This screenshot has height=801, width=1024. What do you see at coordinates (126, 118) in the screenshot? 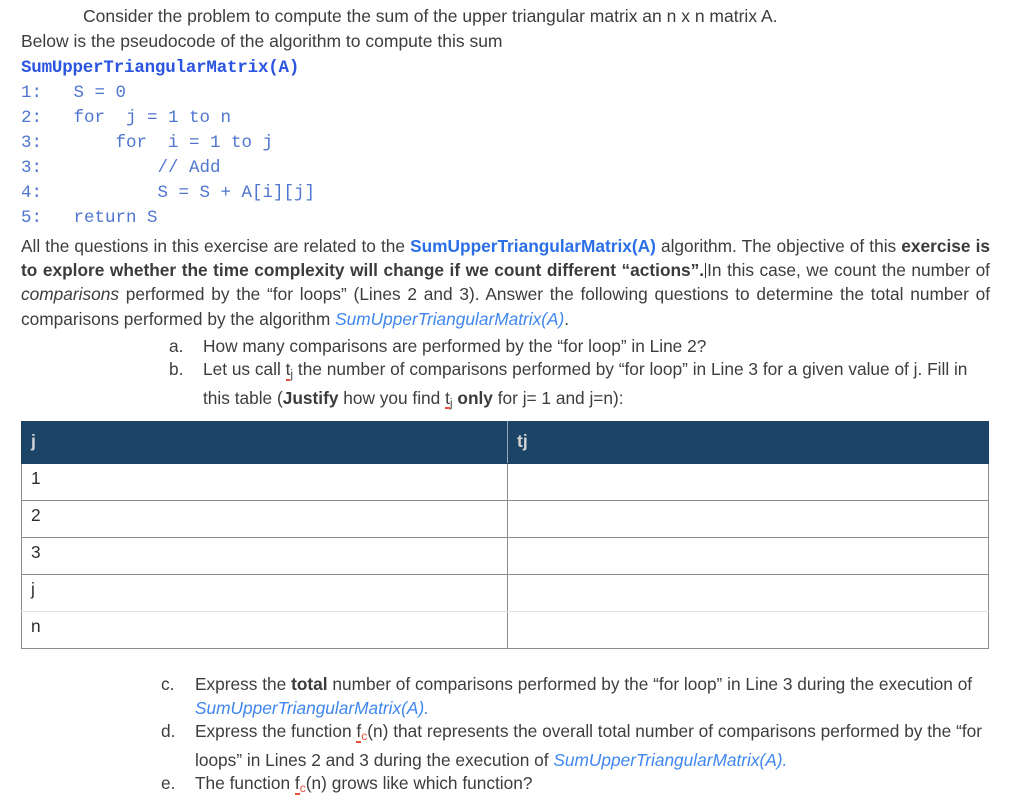
I see `pseudocode-line-2: 2: for j = 1 to n` at bounding box center [126, 118].